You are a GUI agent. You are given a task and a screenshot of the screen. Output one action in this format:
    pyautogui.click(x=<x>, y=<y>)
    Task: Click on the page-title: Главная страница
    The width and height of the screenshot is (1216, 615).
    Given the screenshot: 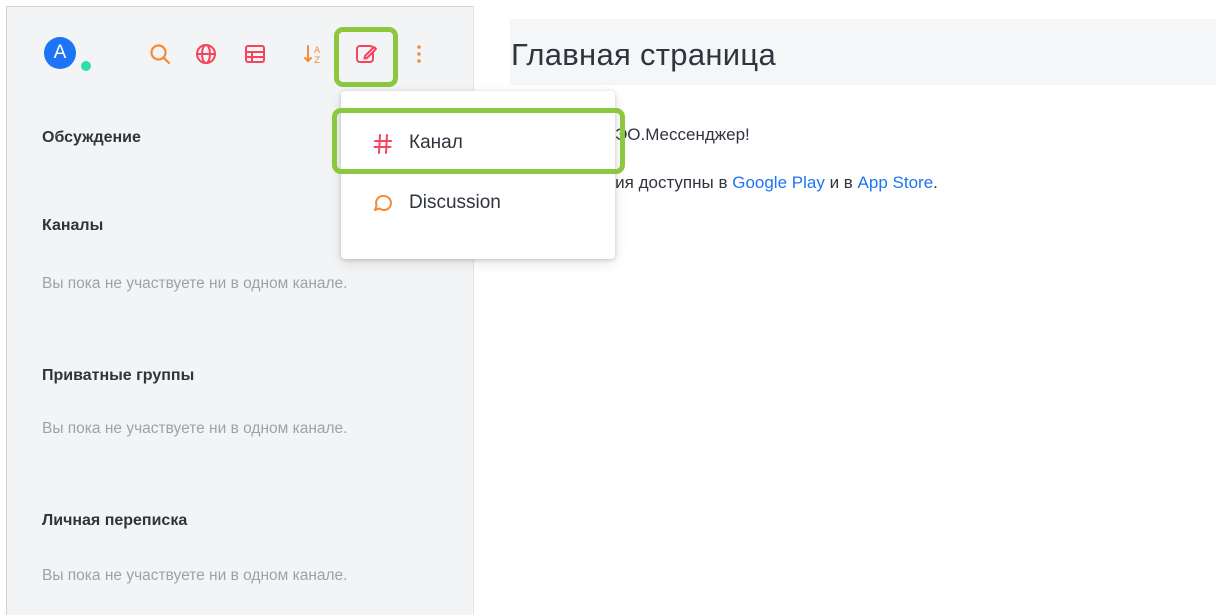 What is the action you would take?
    pyautogui.click(x=644, y=54)
    